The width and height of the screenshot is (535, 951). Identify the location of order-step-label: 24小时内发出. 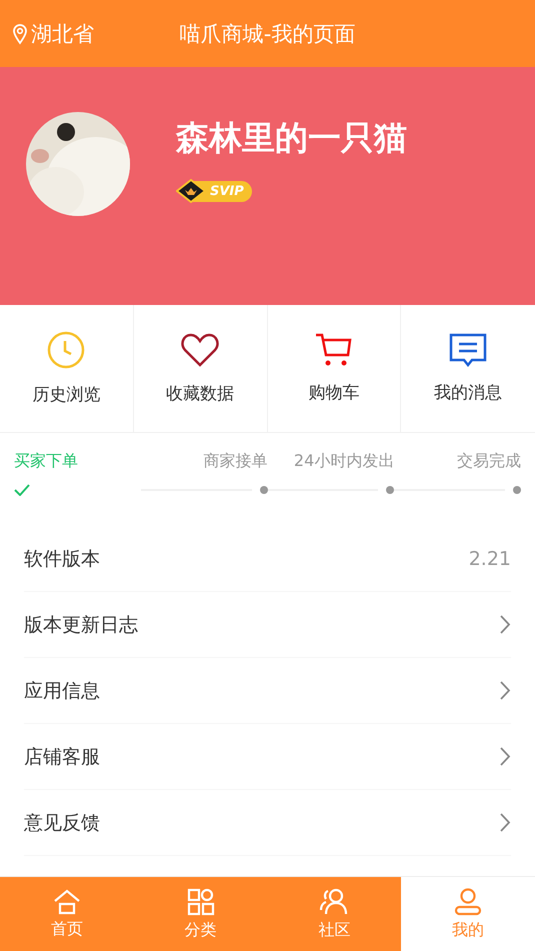
(343, 461).